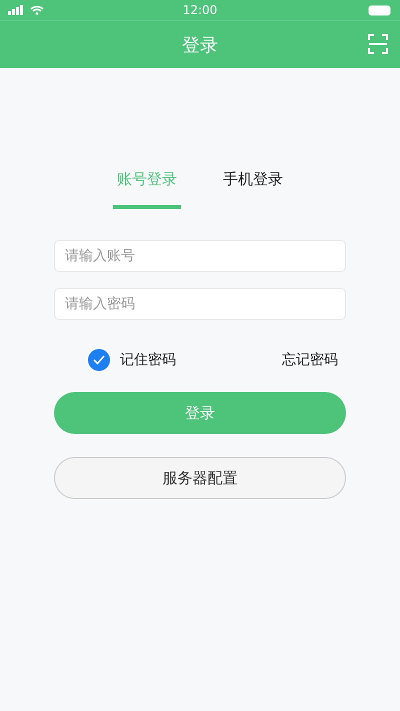 The image size is (400, 711). I want to click on remember-password-checkbox: 记住密码, so click(132, 360).